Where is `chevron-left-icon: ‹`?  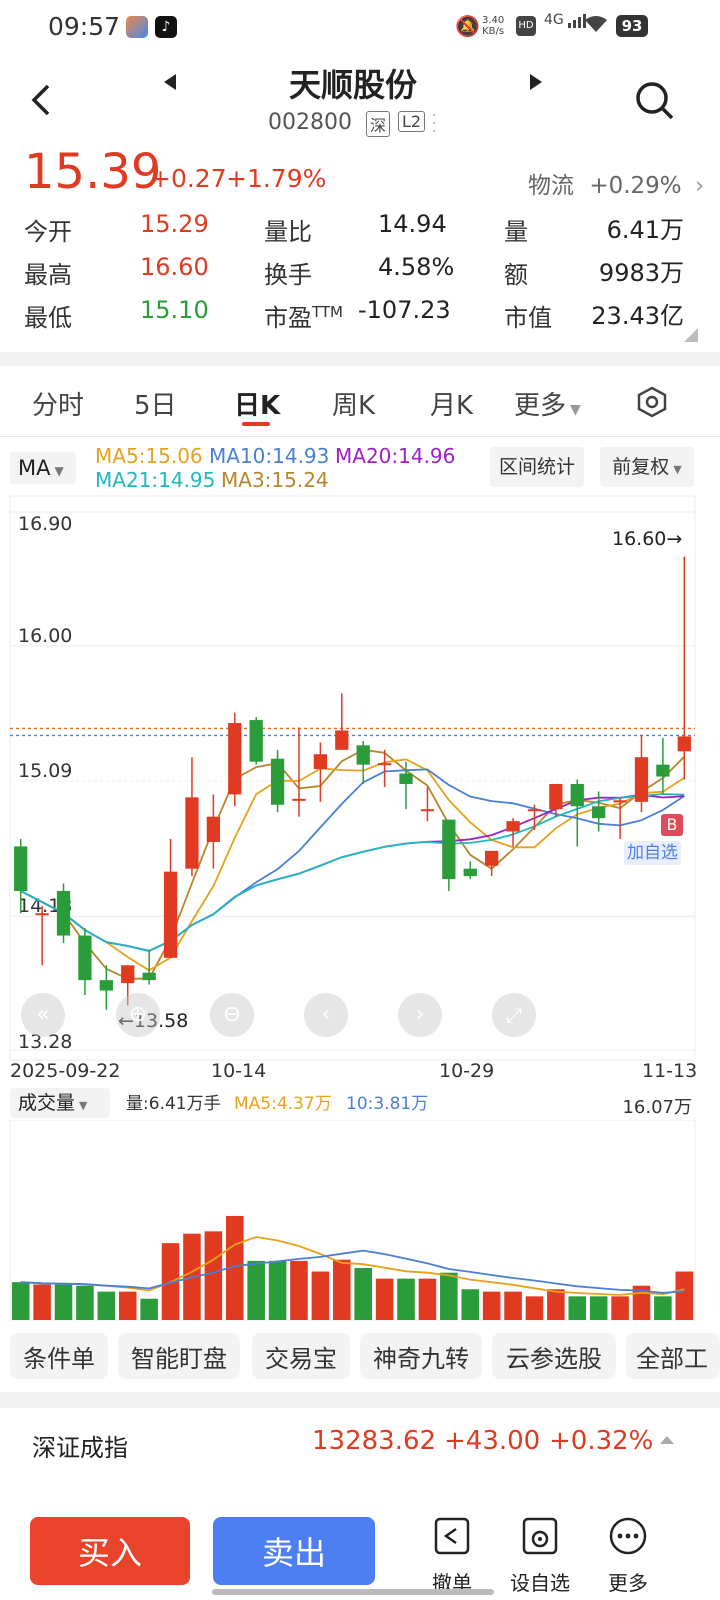 chevron-left-icon: ‹ is located at coordinates (326, 1014).